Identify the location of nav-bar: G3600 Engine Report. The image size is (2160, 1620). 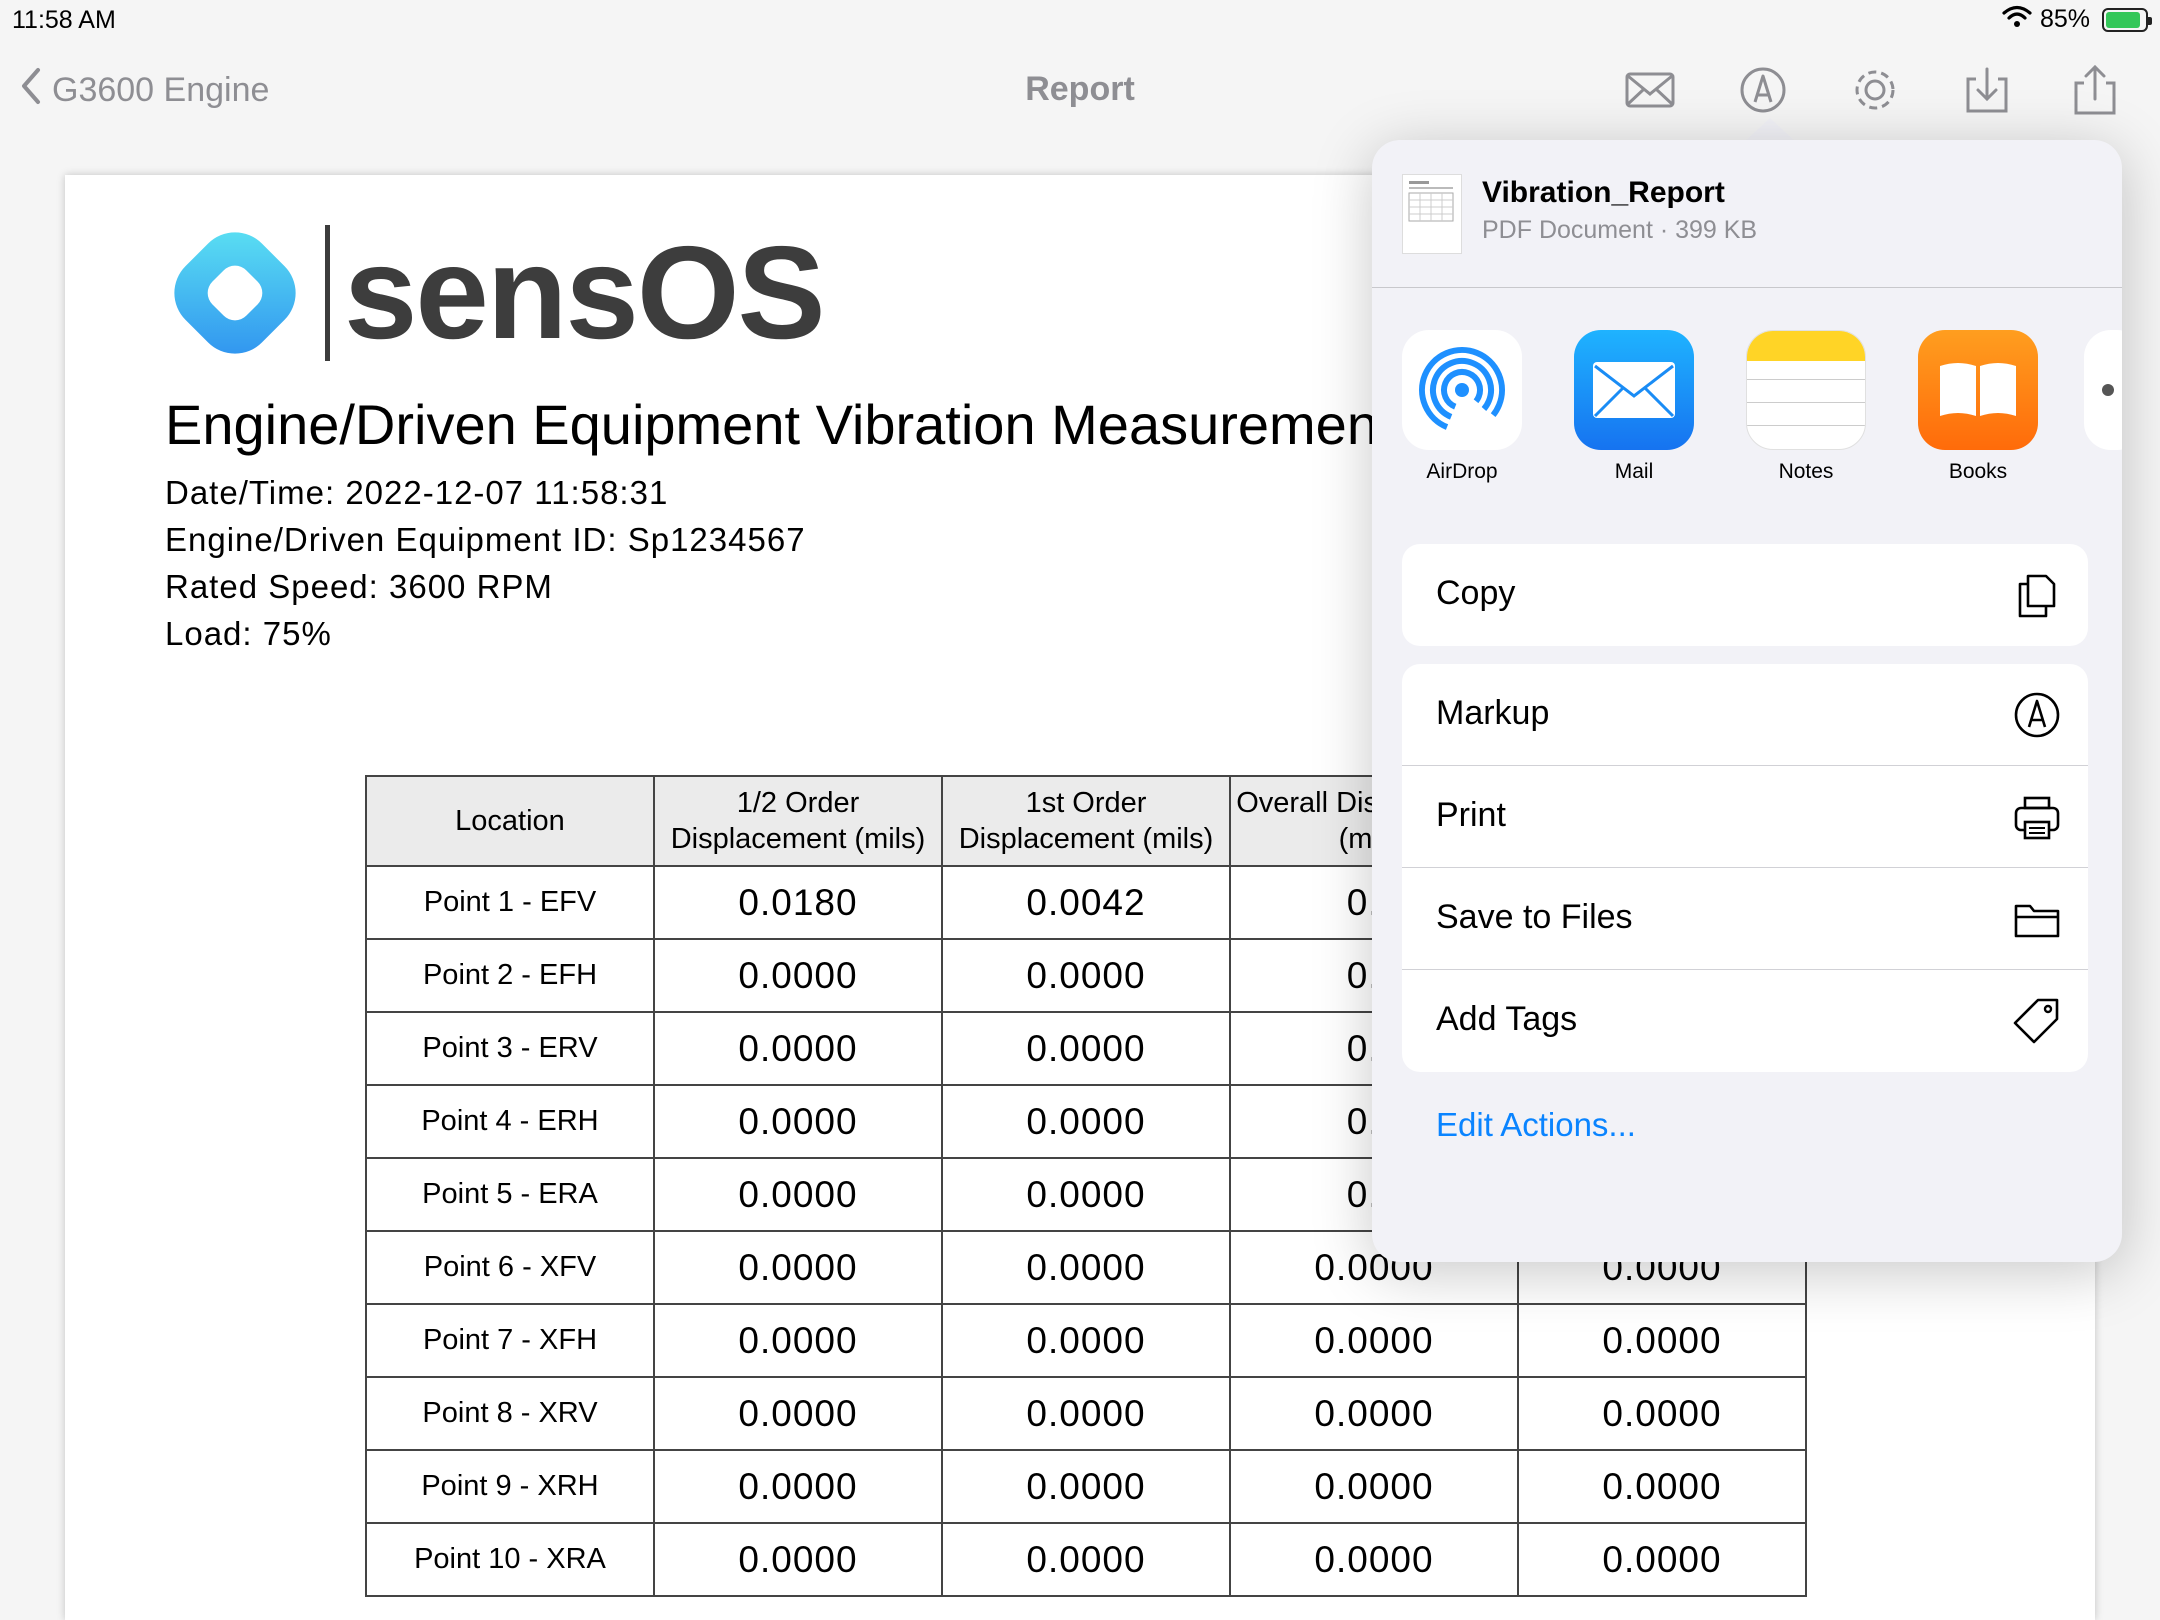
(1080, 90).